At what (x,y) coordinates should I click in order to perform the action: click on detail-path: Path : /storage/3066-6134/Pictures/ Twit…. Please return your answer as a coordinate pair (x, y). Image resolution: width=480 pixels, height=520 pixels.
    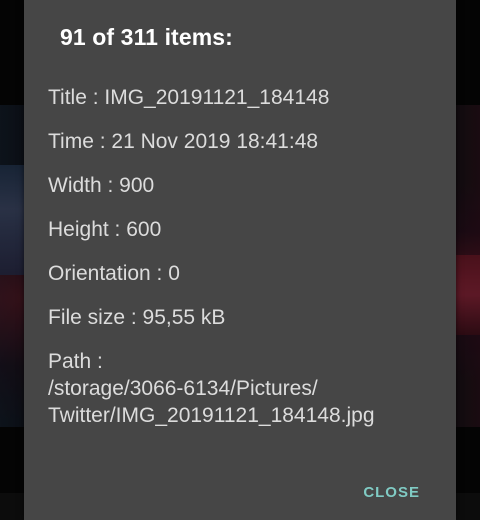
    Looking at the image, I should click on (211, 388).